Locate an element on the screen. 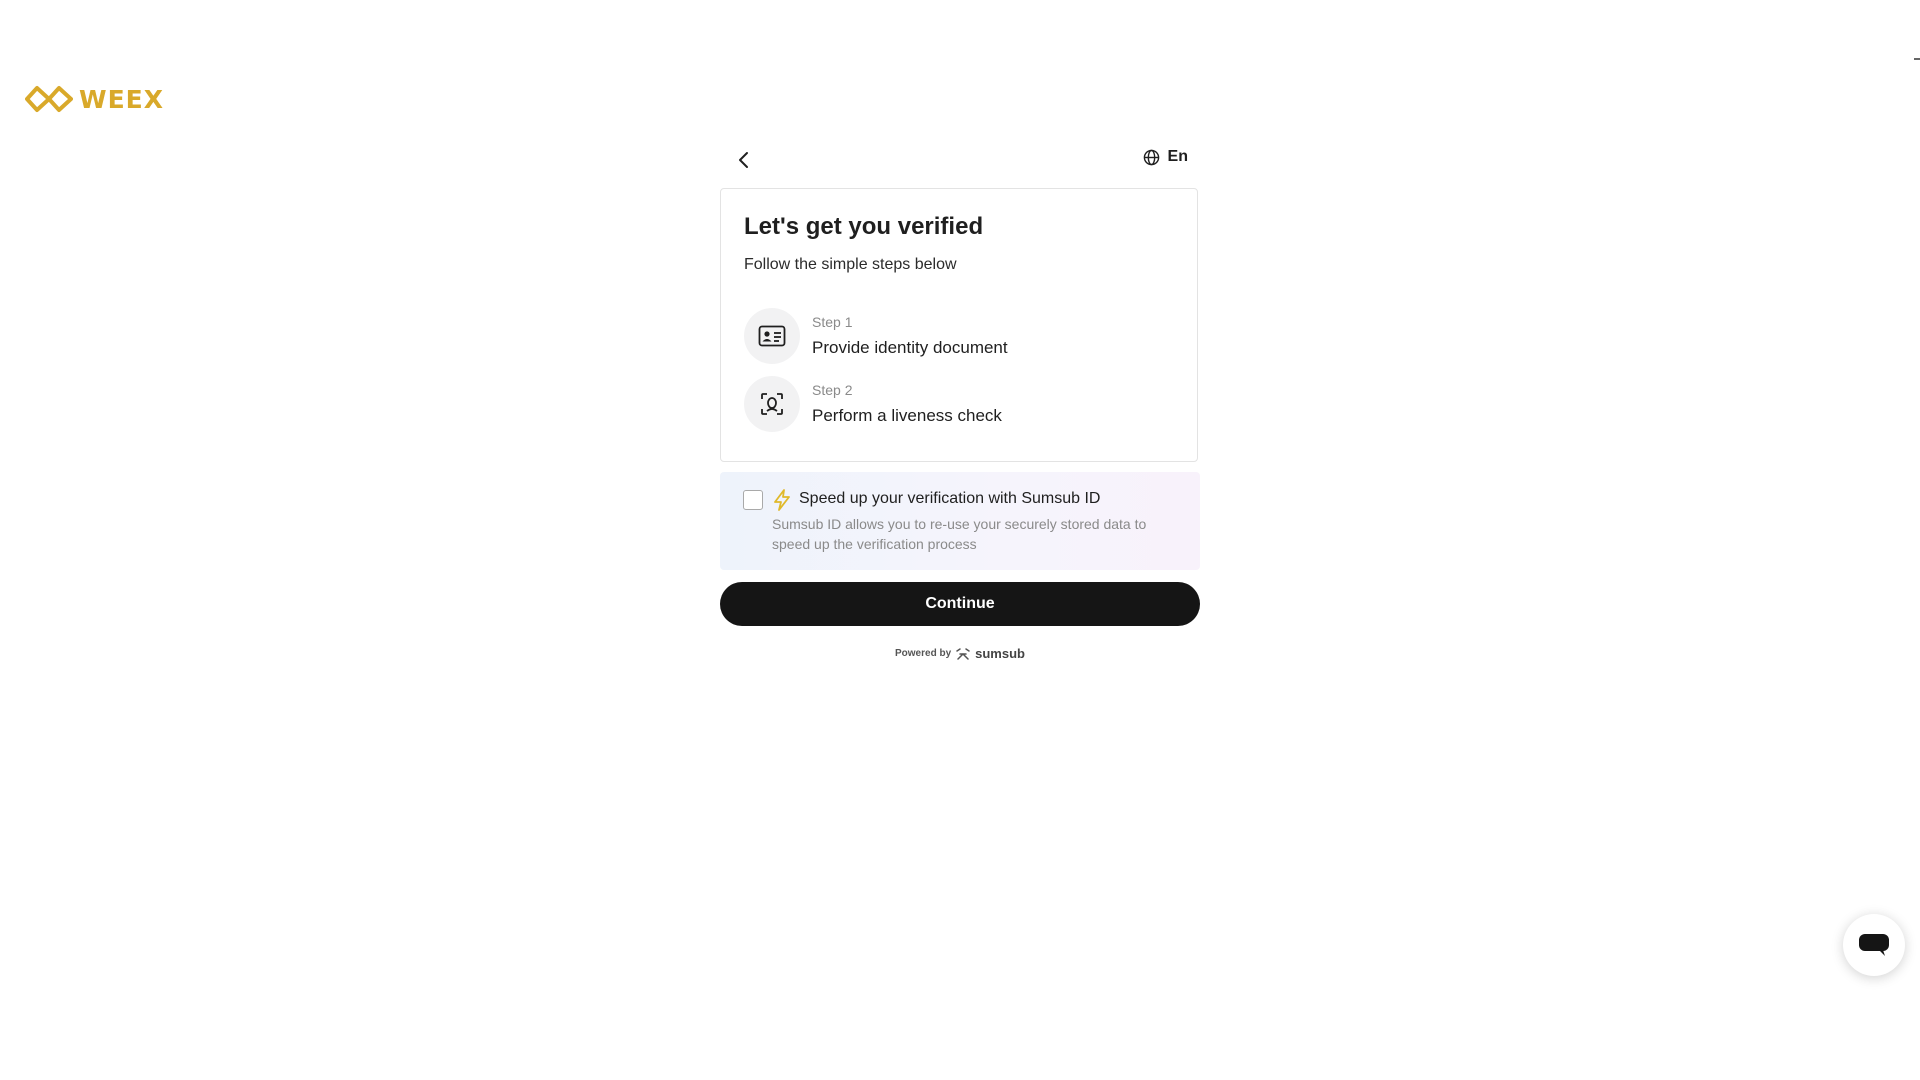 The height and width of the screenshot is (1080, 1920). sumsub-id-checkbox is located at coordinates (753, 500).